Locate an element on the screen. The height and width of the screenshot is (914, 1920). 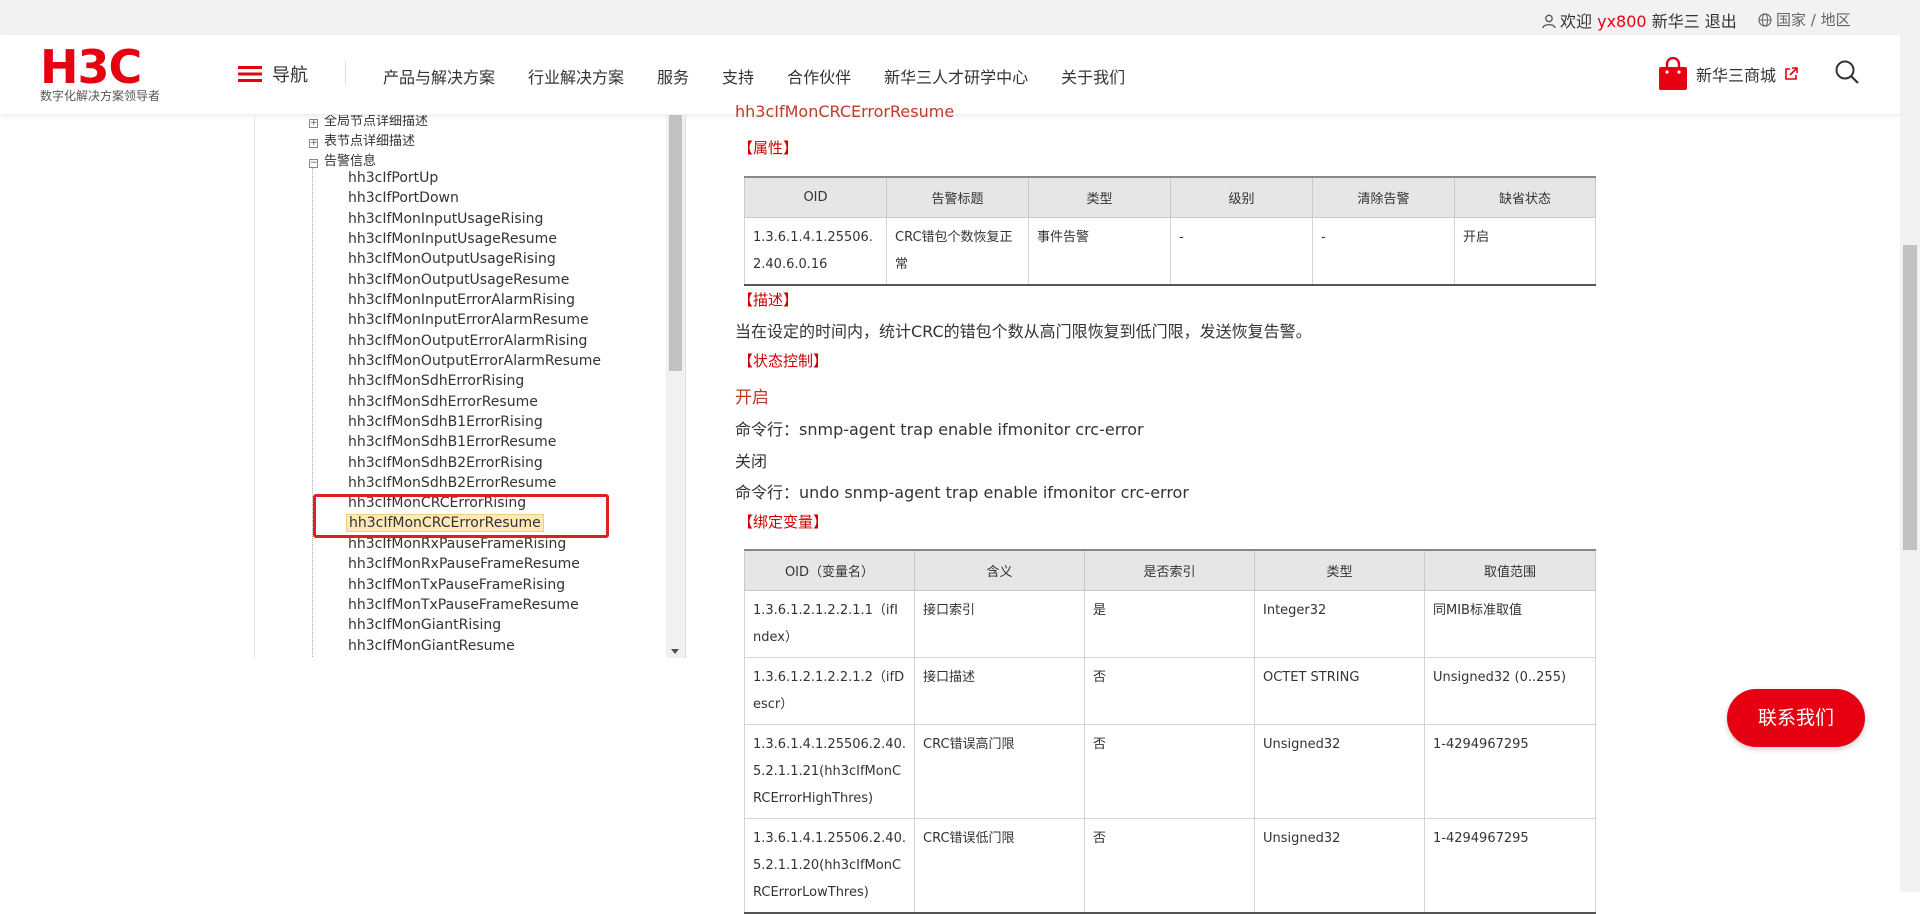
attr-heading: 【属性】 is located at coordinates (768, 148).